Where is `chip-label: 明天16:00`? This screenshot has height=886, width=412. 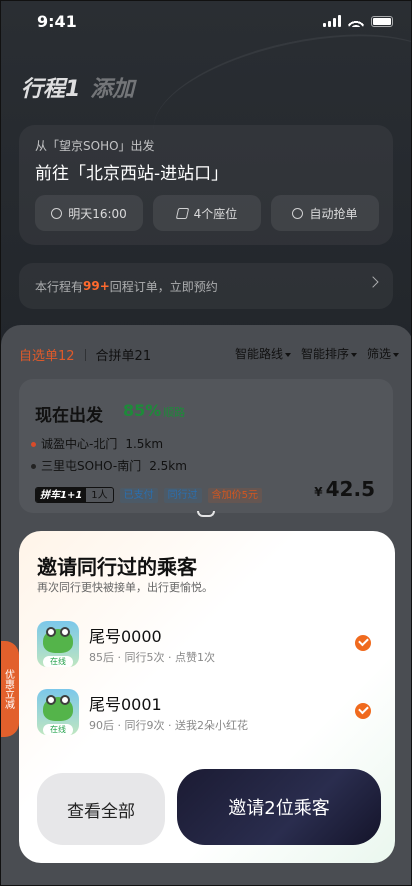 chip-label: 明天16:00 is located at coordinates (97, 213).